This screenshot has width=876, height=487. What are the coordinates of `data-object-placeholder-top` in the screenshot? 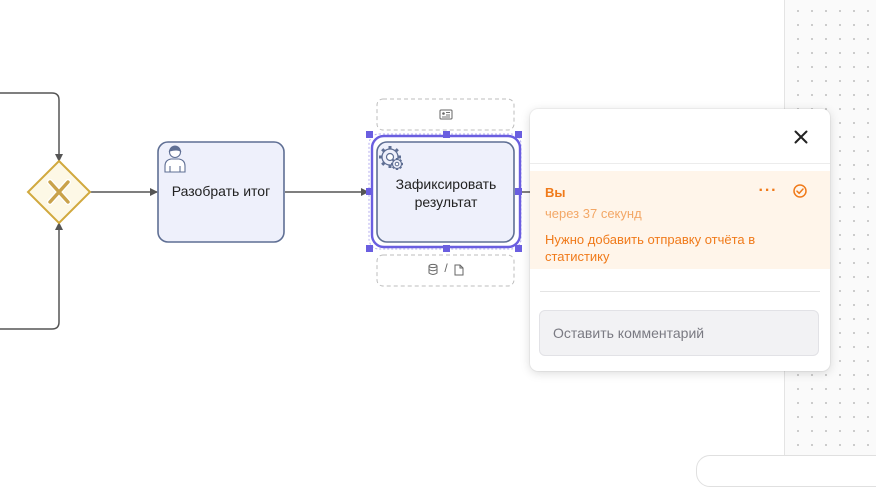 It's located at (445, 114).